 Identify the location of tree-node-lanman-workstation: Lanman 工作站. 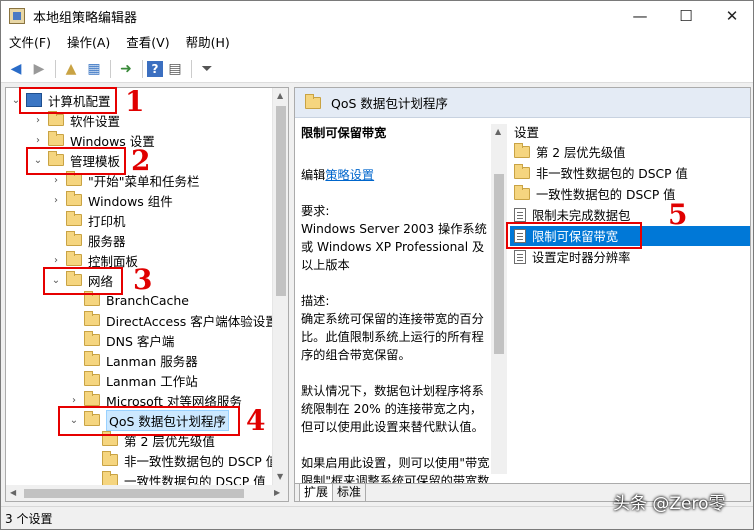
(133, 380).